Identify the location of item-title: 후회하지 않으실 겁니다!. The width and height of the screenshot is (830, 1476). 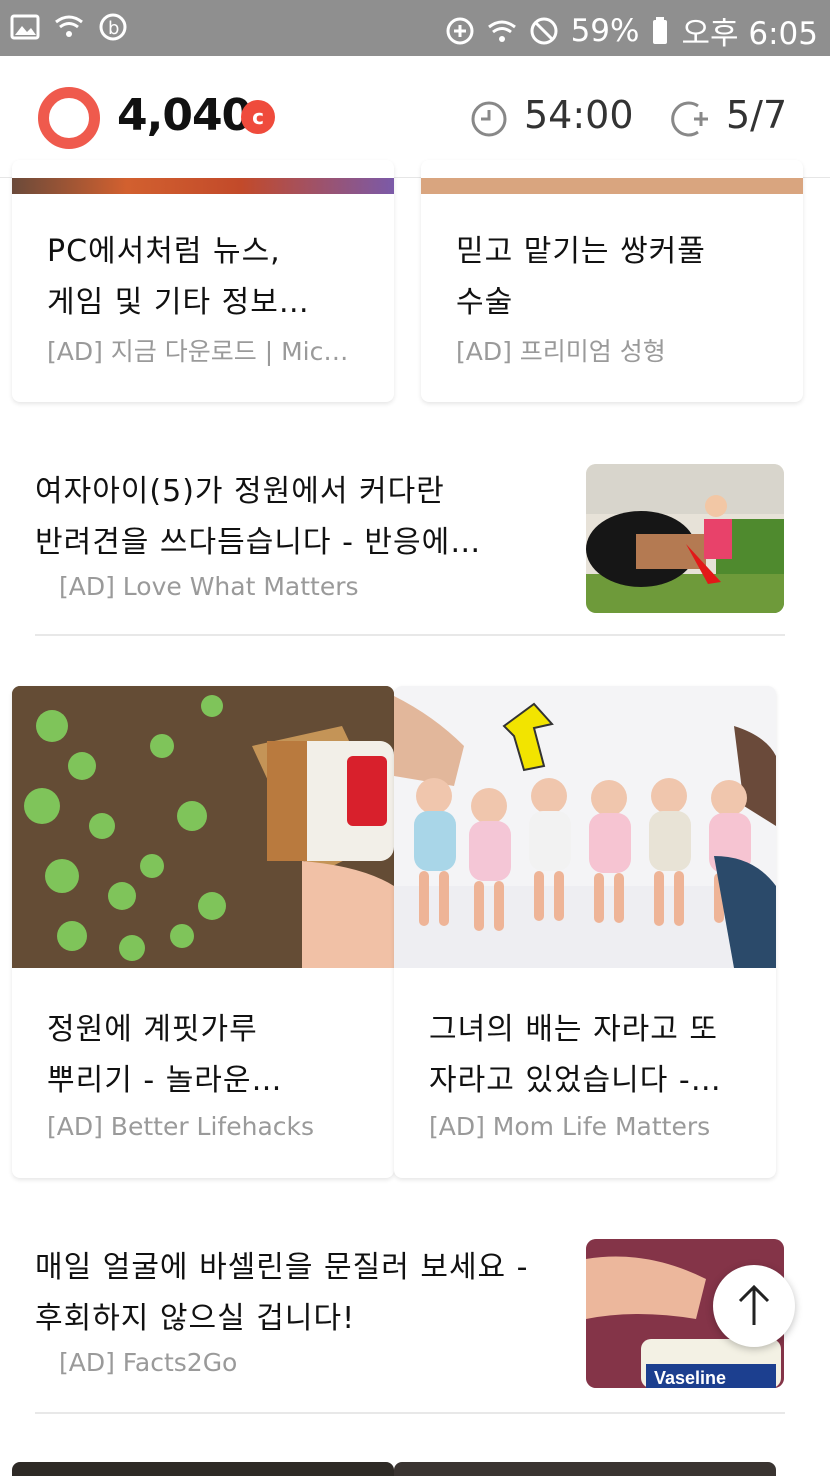
(195, 1318).